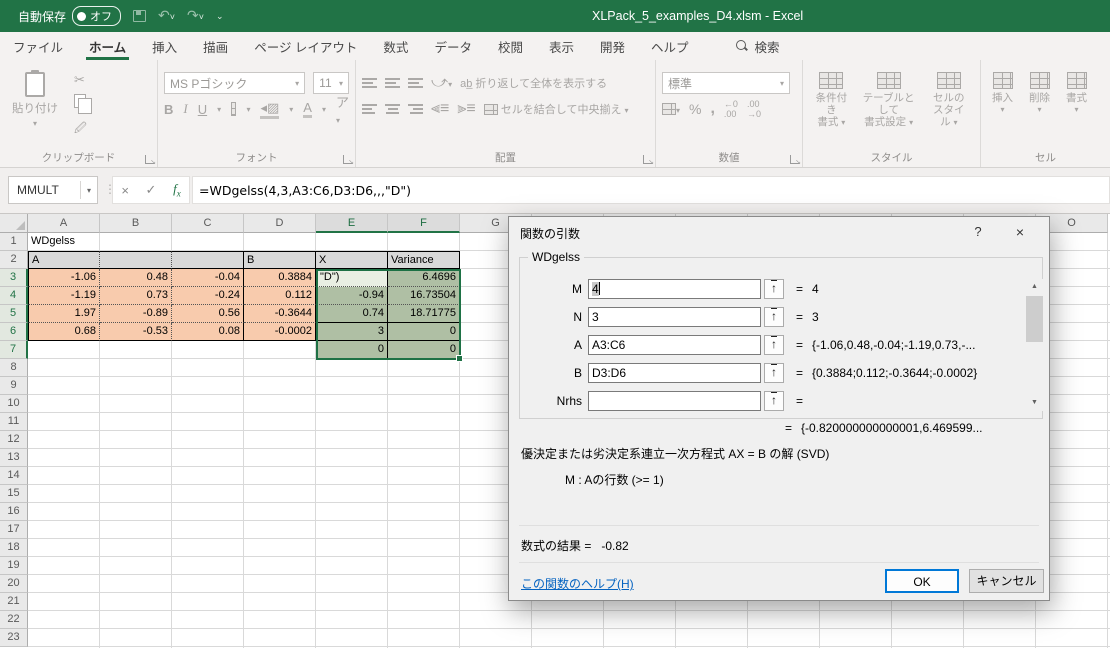 This screenshot has height=648, width=1110. What do you see at coordinates (82, 129) in the screenshot?
I see `format-painter-icon: 🖉` at bounding box center [82, 129].